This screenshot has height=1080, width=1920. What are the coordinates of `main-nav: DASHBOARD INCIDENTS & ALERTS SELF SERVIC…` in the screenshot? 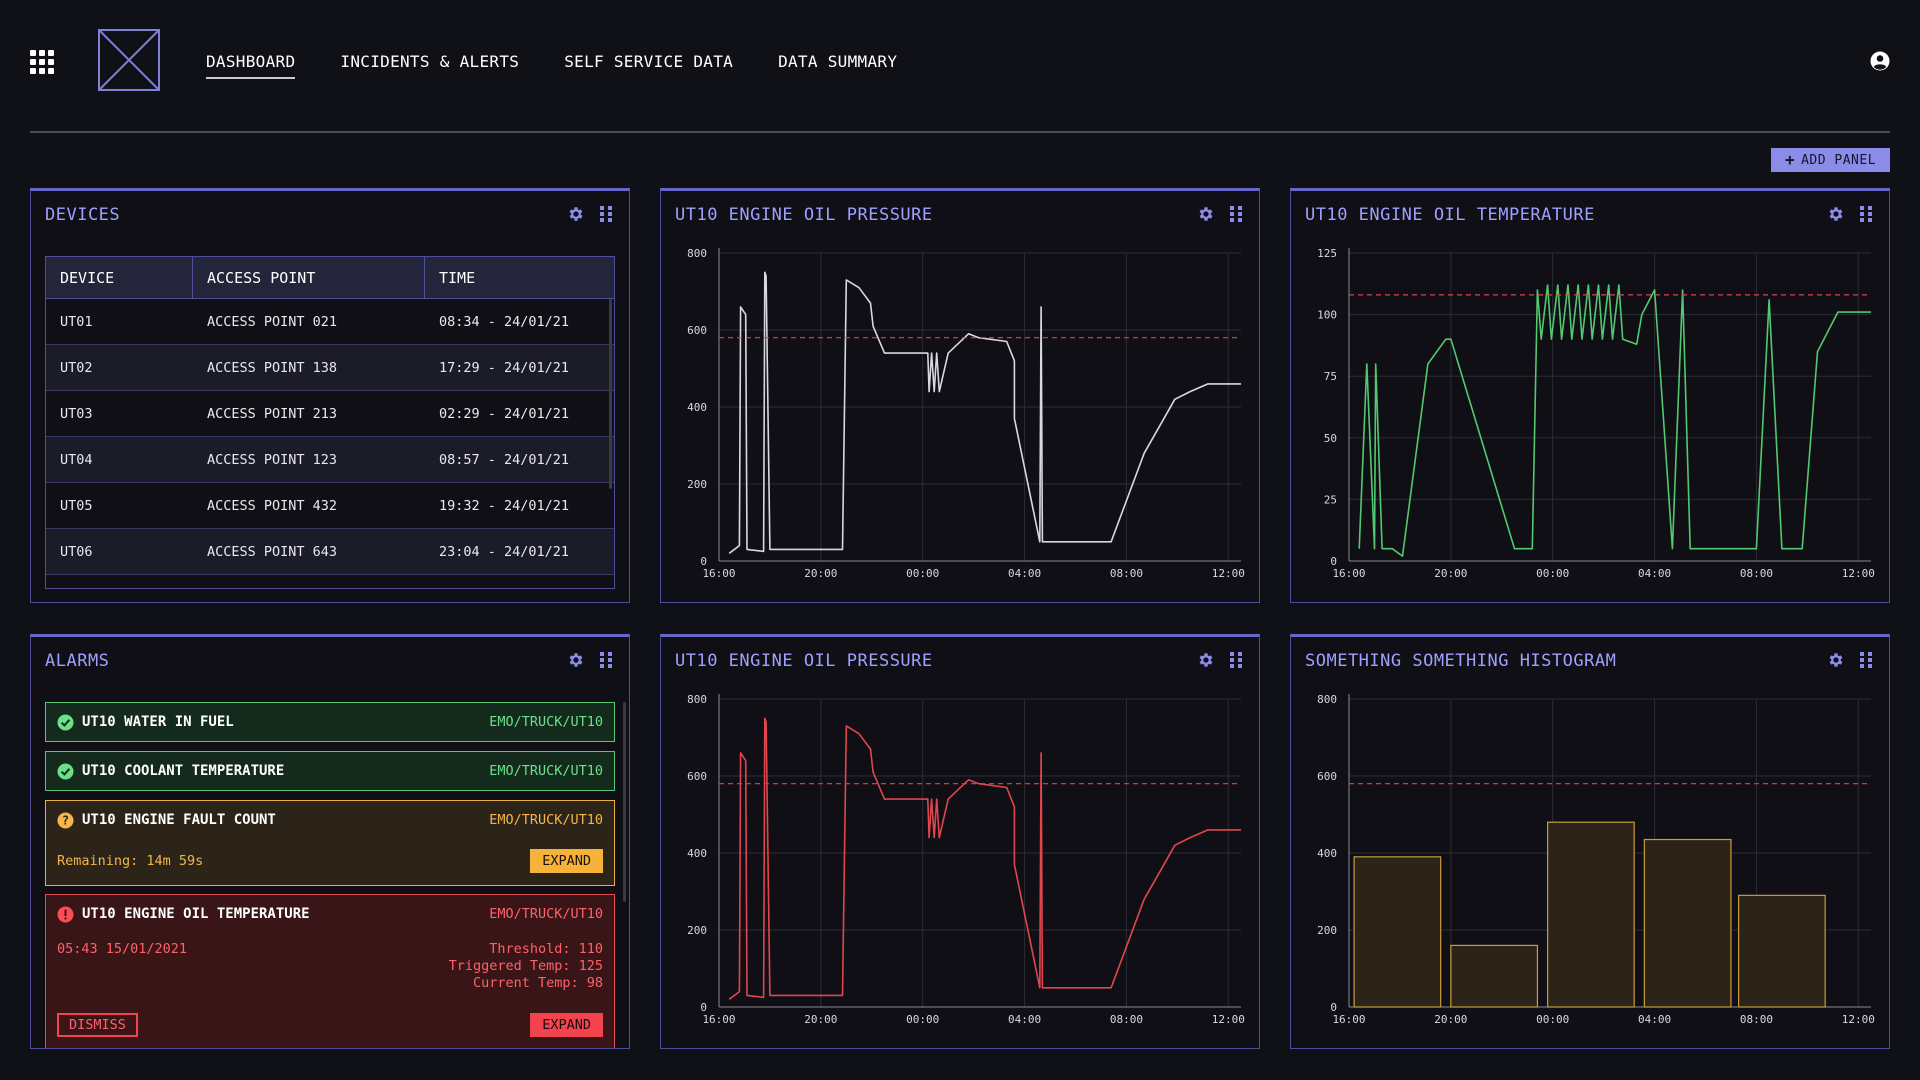 It's located at (551, 65).